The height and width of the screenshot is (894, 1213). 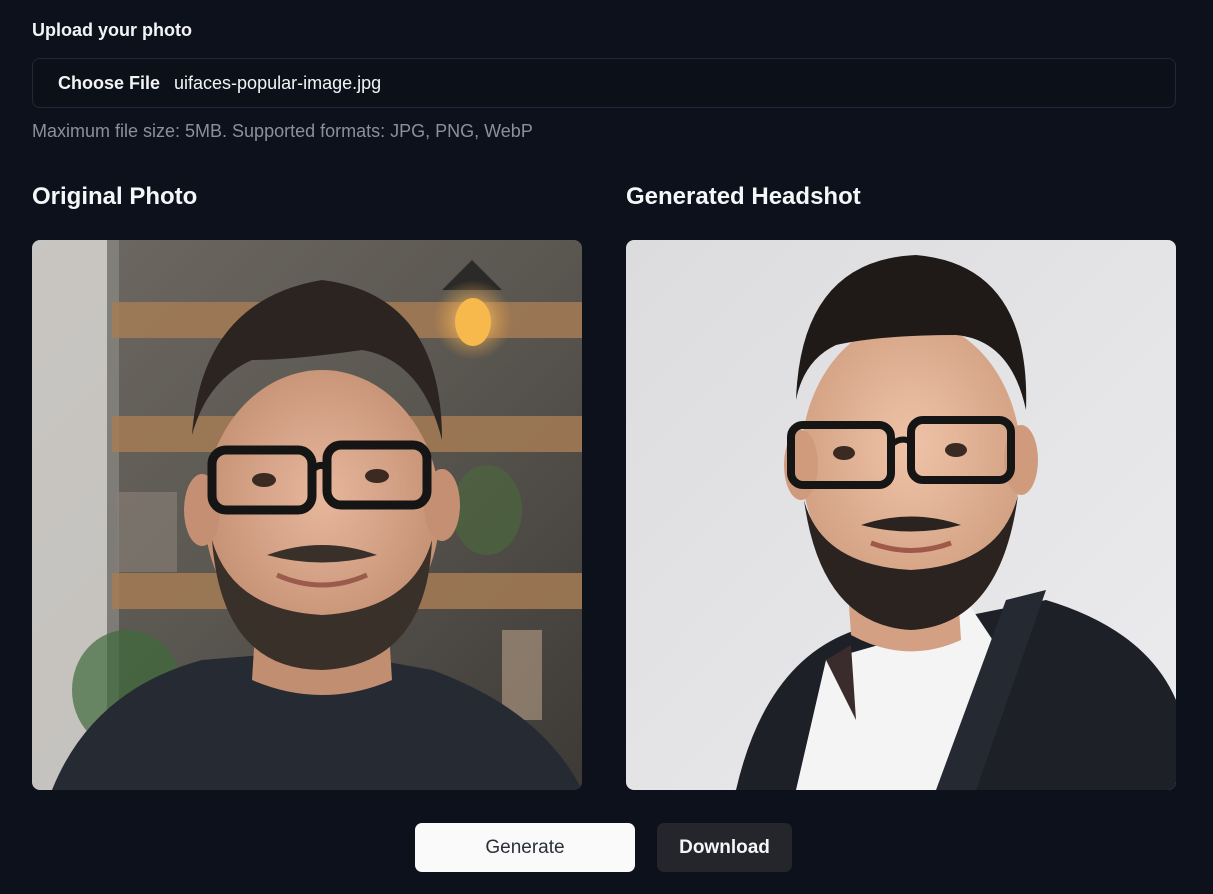 I want to click on download-button: Download, so click(x=724, y=847).